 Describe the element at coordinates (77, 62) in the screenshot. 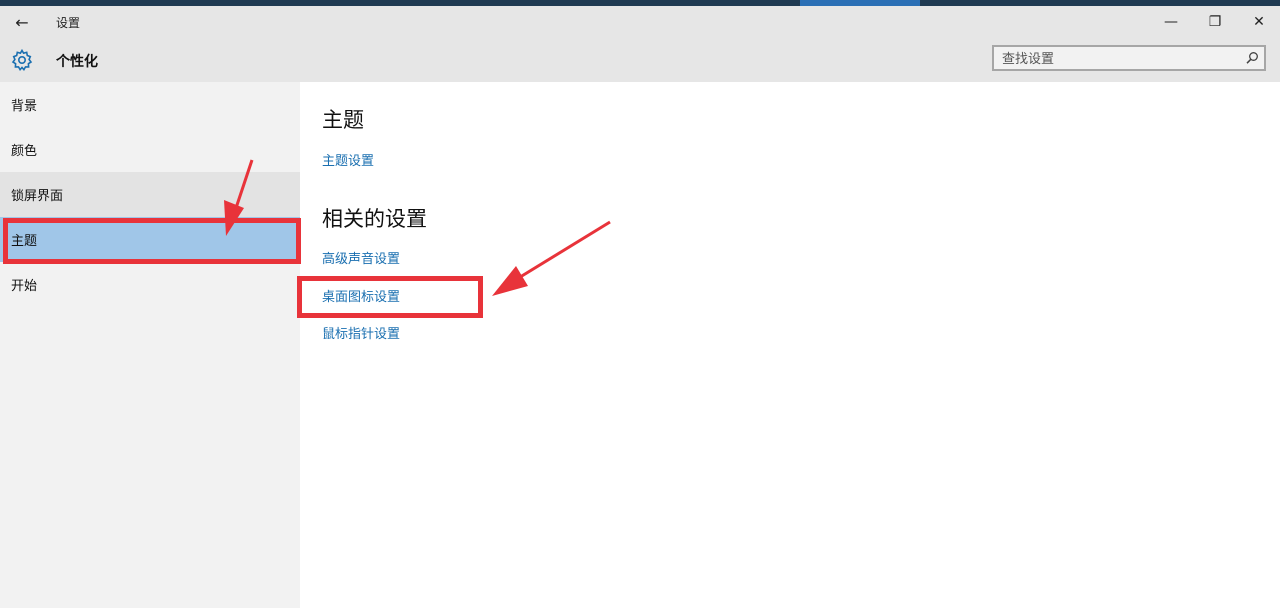

I see `page-title: 个性化` at that location.